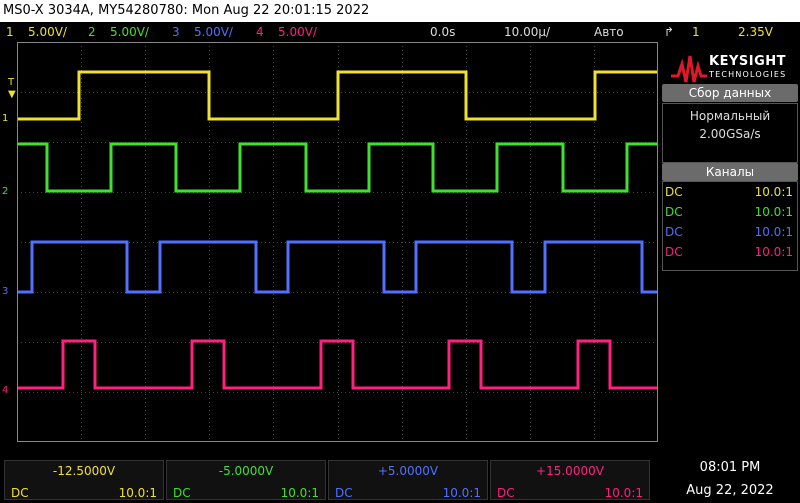 The height and width of the screenshot is (503, 800). What do you see at coordinates (137, 493) in the screenshot?
I see `ch1-offset-probe: 10.0:1` at bounding box center [137, 493].